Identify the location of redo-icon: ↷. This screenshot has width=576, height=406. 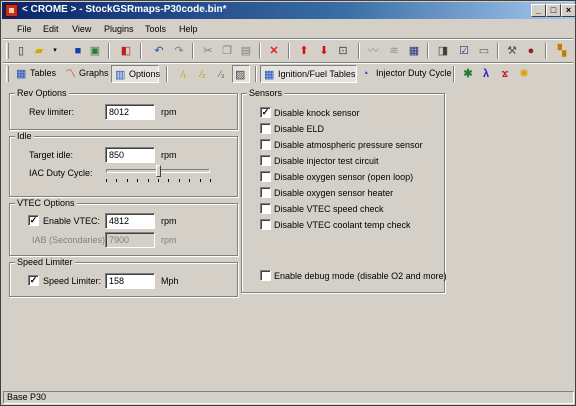
(179, 51).